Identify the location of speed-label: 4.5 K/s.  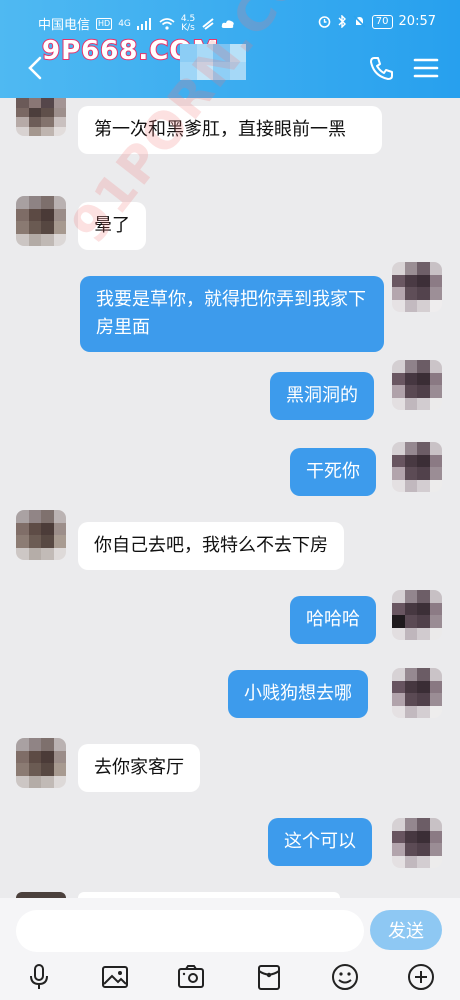
(188, 23).